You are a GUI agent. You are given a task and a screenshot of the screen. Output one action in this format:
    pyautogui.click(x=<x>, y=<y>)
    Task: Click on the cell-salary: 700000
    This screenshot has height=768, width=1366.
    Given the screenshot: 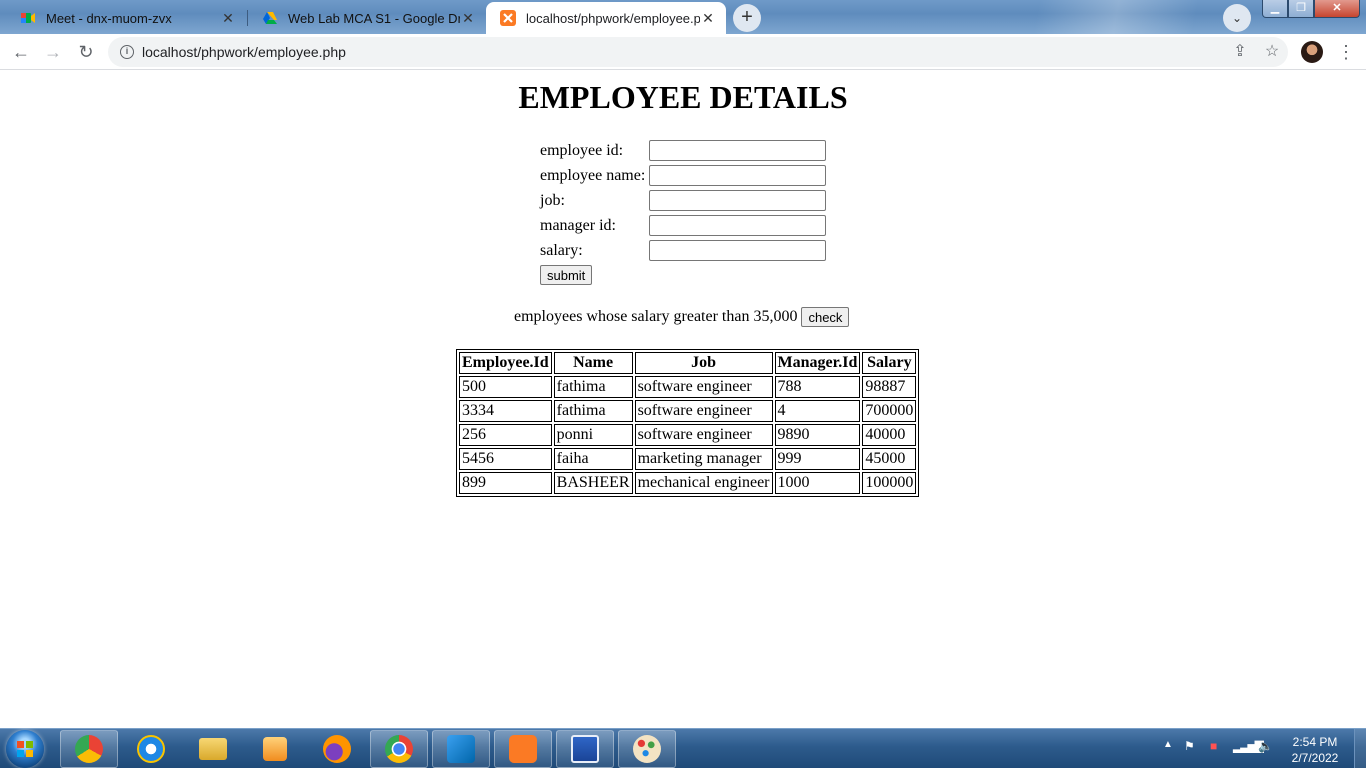 What is the action you would take?
    pyautogui.click(x=889, y=411)
    